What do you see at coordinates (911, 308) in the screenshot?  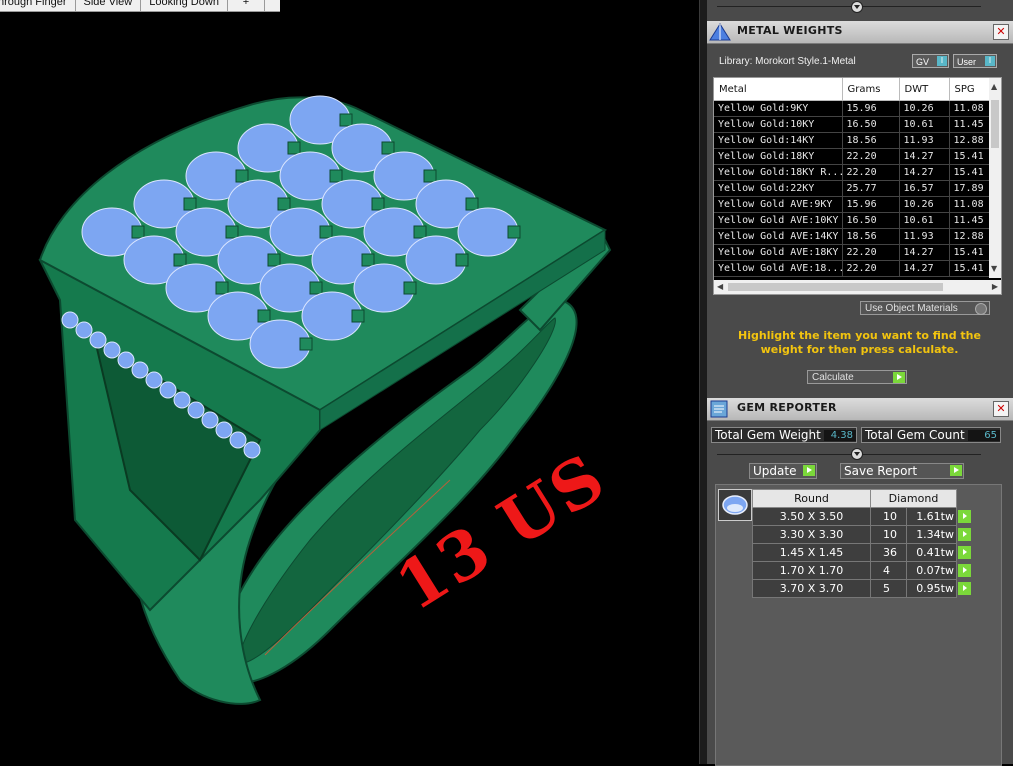 I see `use-object-materials-label: Use Object Materials` at bounding box center [911, 308].